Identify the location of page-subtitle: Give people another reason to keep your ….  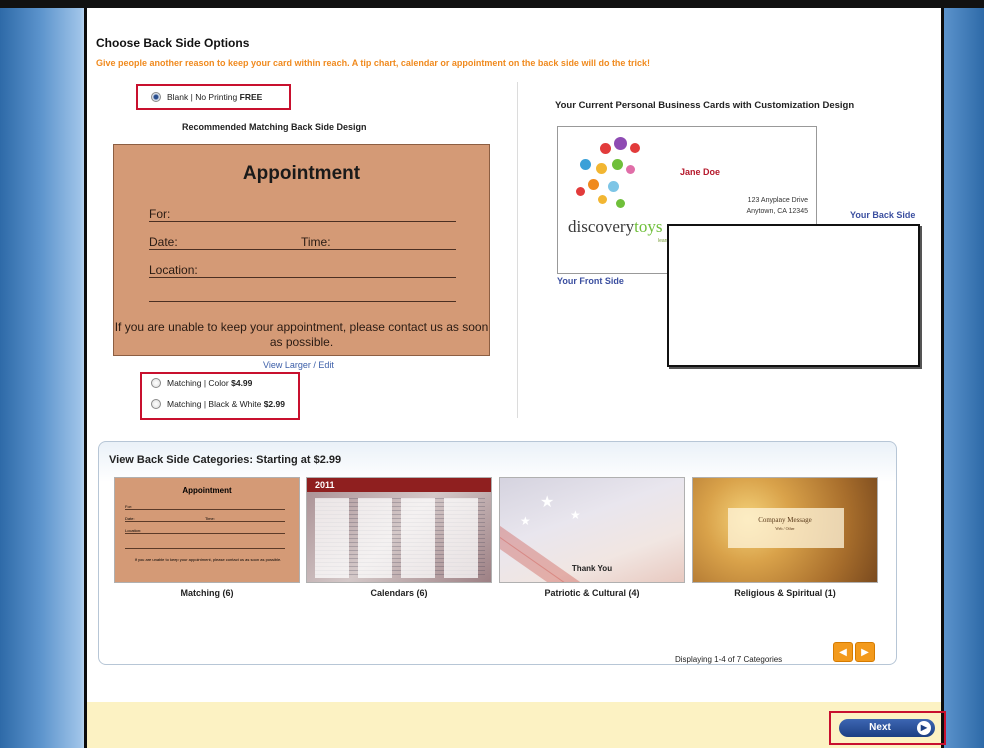
(373, 63).